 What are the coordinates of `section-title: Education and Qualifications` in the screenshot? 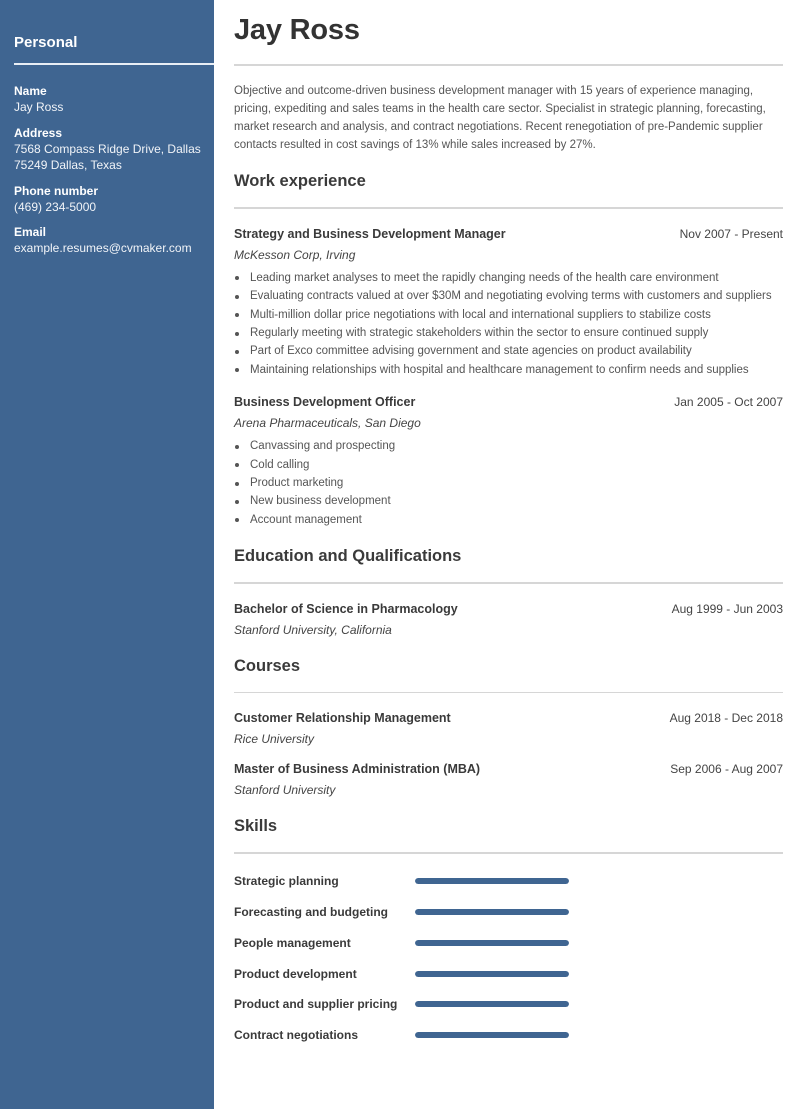 It's located at (348, 556).